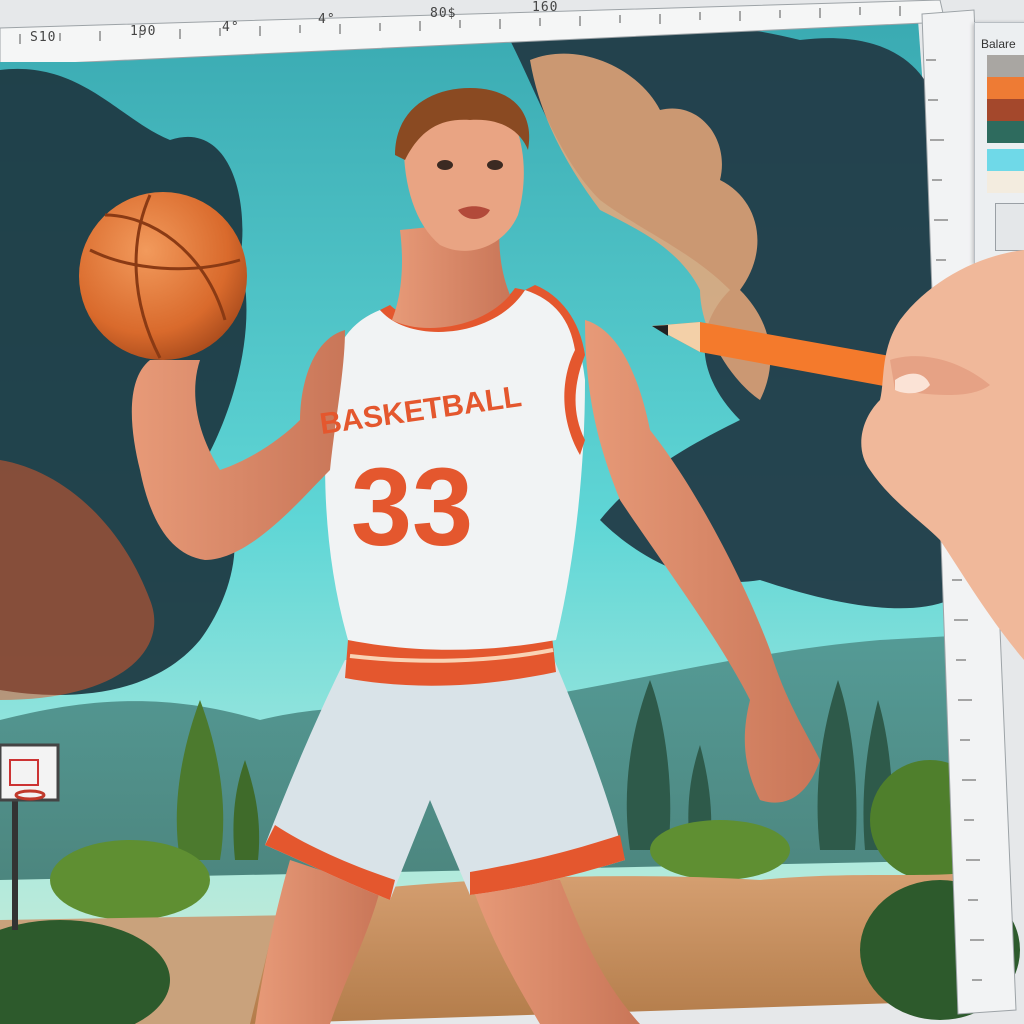 Image resolution: width=1024 pixels, height=1024 pixels. What do you see at coordinates (163, 276) in the screenshot?
I see `basketball-ball` at bounding box center [163, 276].